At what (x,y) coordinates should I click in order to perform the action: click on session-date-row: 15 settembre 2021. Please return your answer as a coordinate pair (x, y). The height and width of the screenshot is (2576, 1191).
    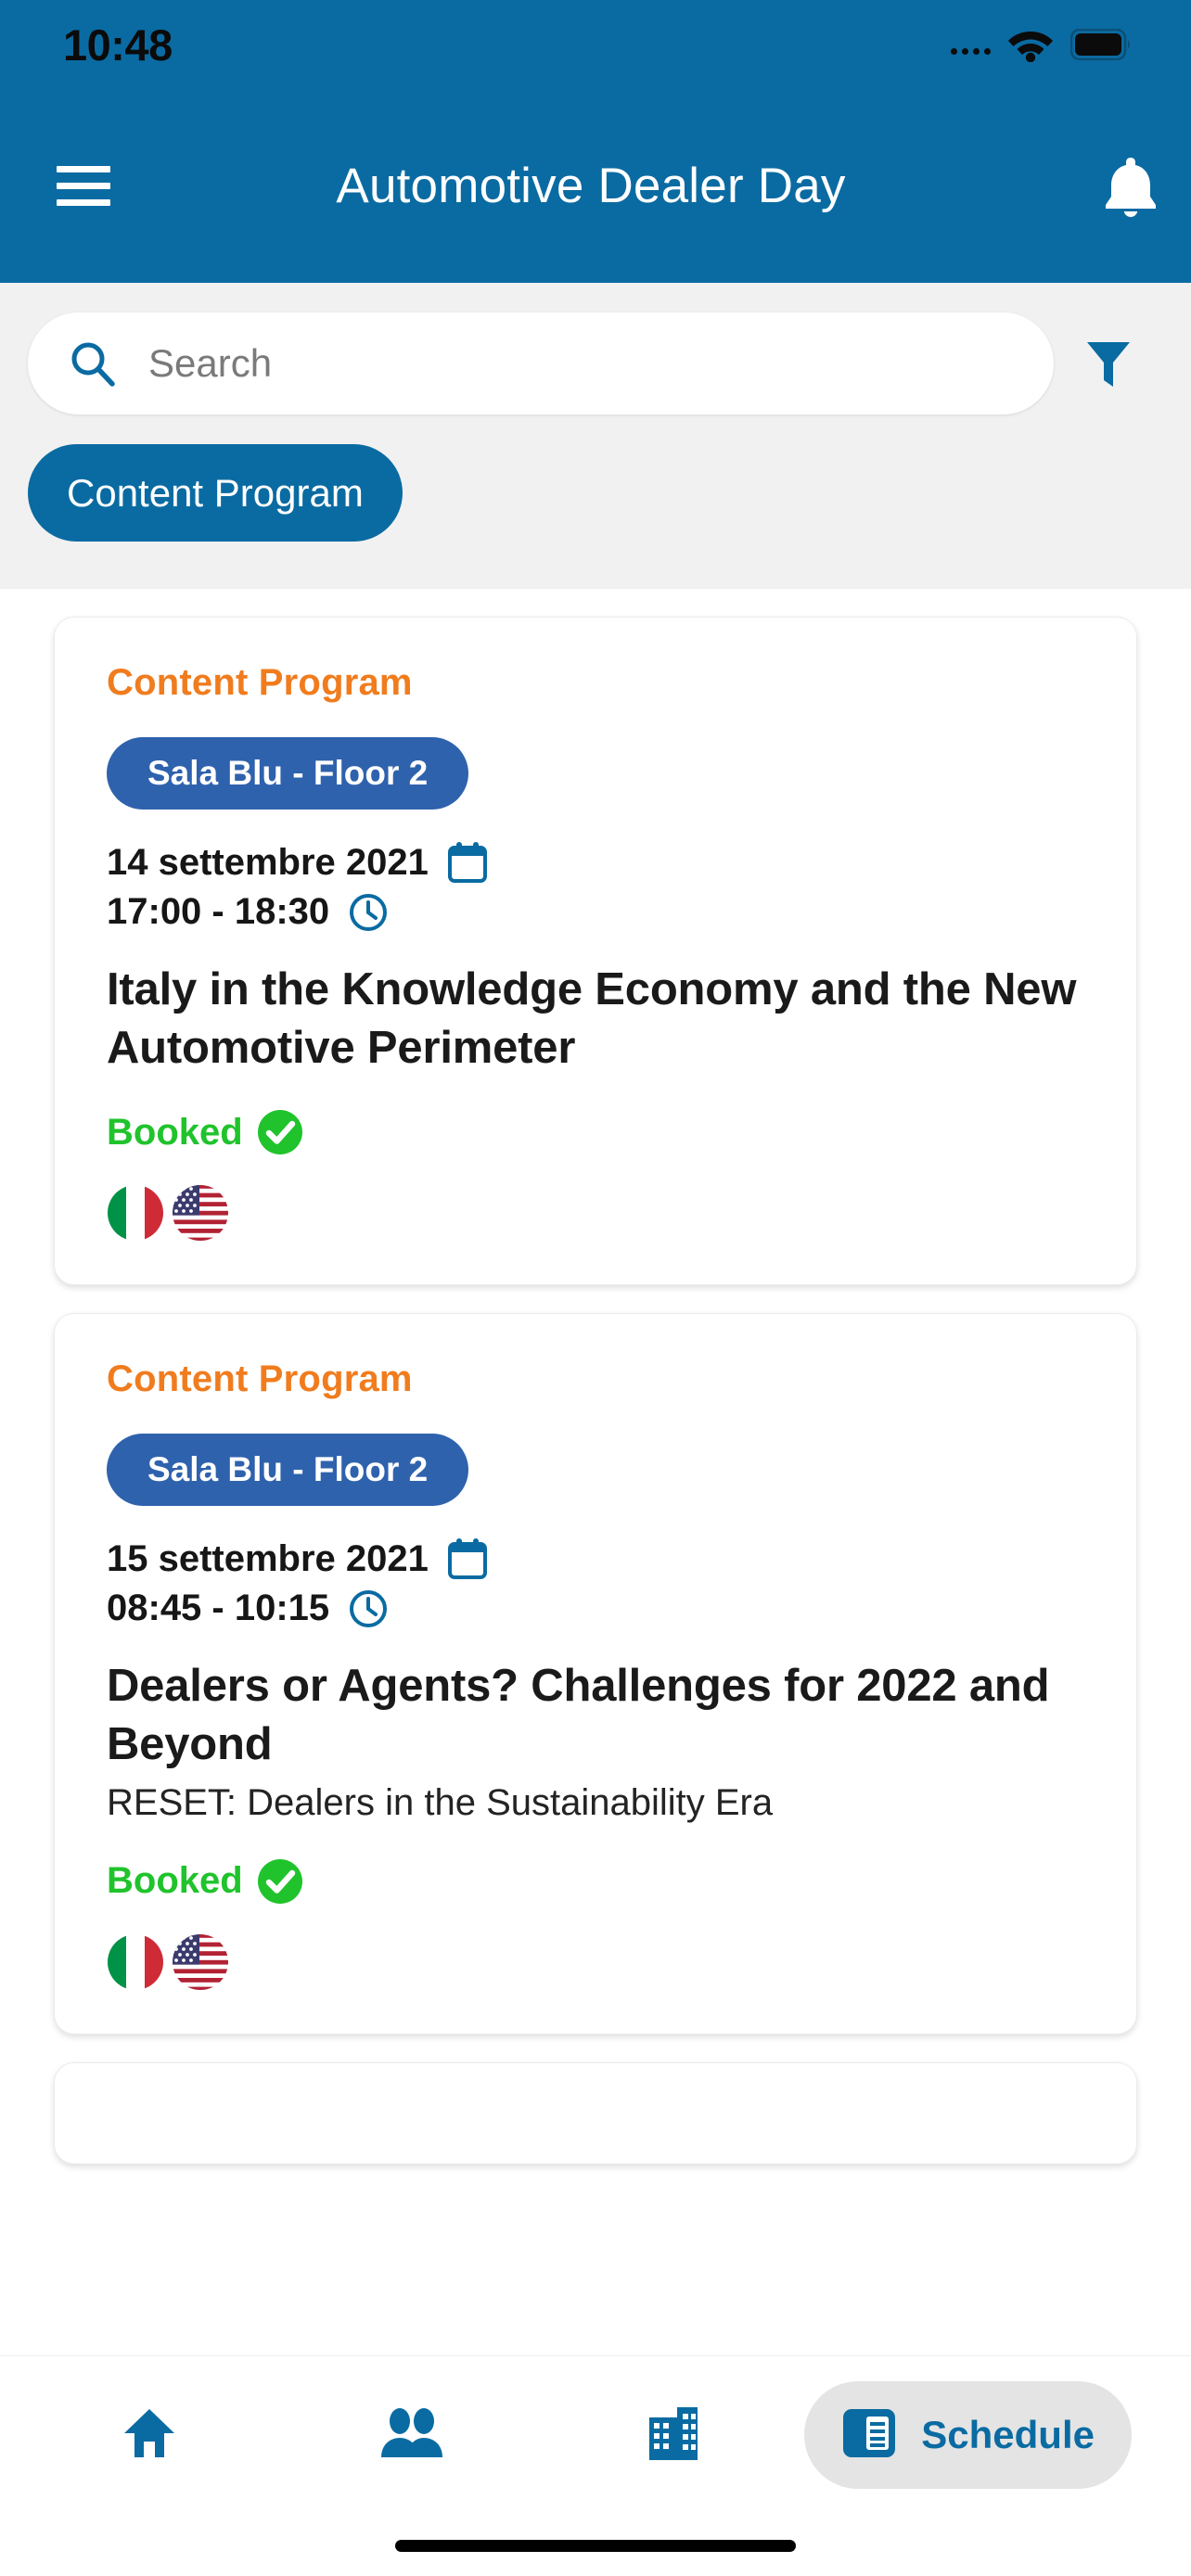
    Looking at the image, I should click on (595, 1558).